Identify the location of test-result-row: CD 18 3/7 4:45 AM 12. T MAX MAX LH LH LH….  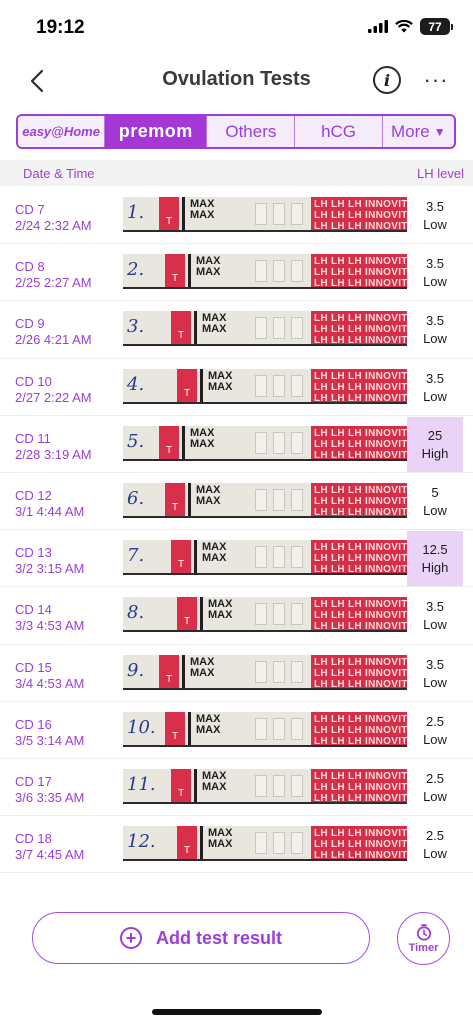
(236, 845).